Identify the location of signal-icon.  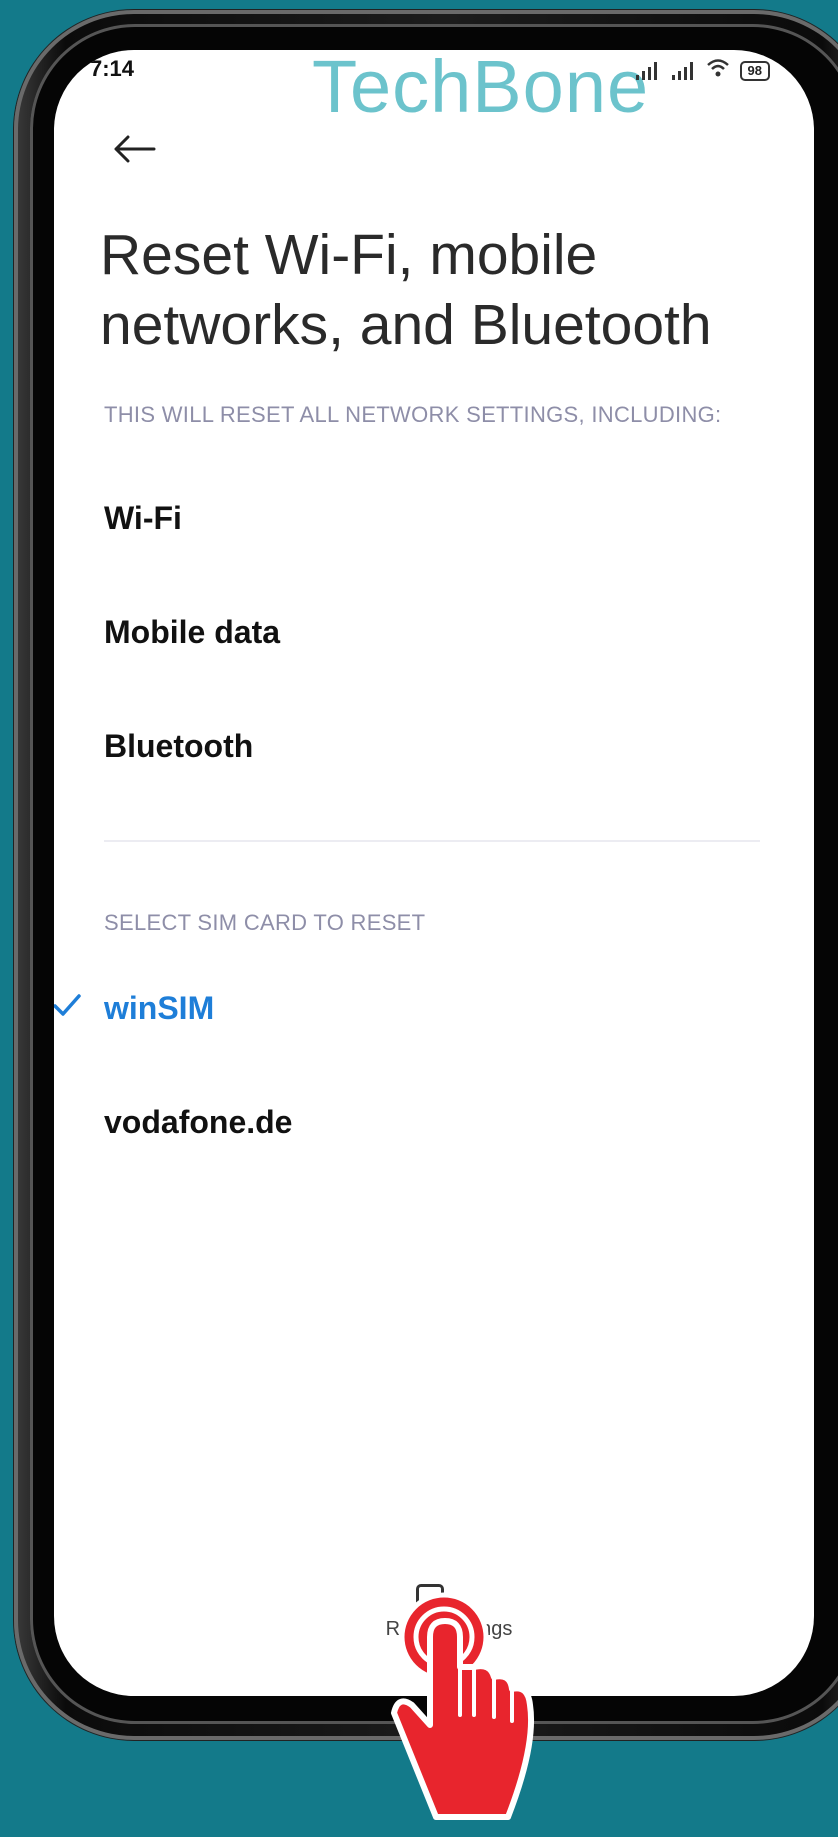
(647, 70).